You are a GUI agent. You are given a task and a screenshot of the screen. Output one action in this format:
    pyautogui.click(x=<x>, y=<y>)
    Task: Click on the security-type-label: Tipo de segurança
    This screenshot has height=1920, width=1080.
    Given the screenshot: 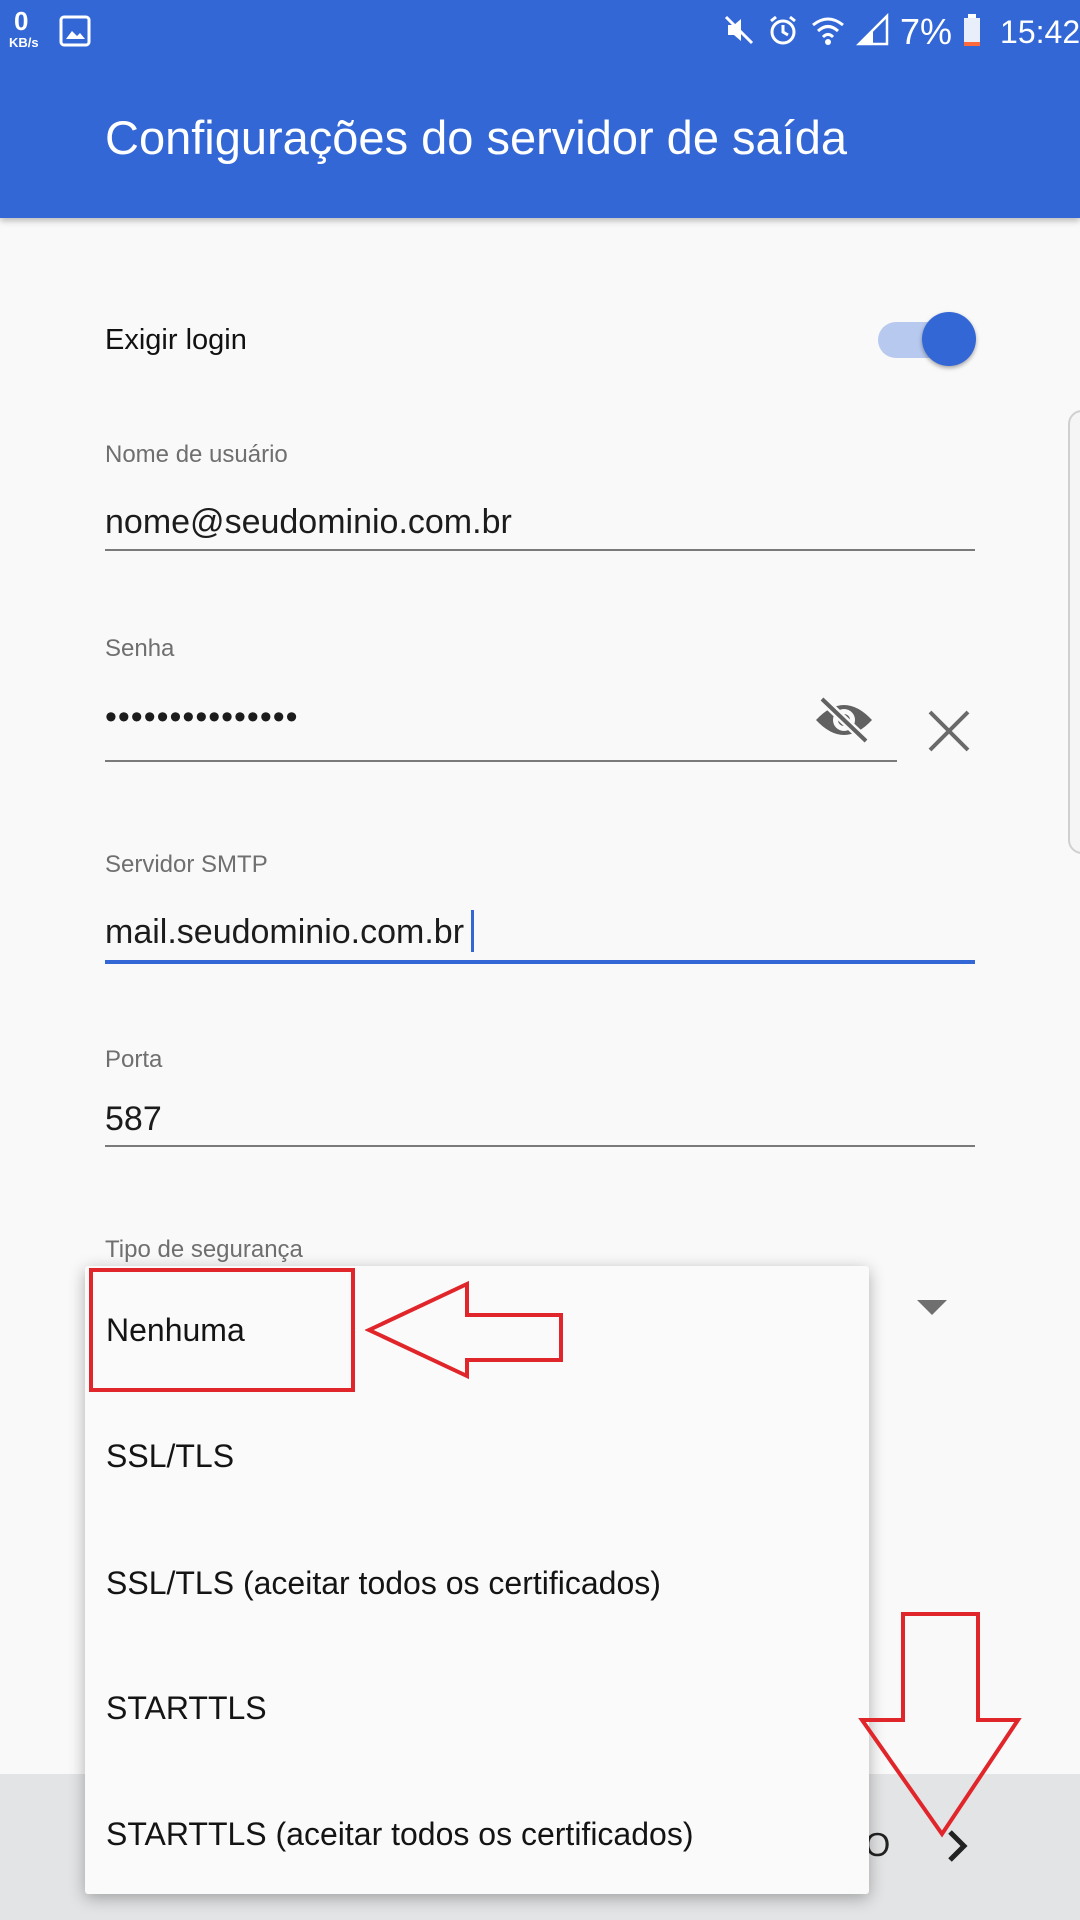 What is the action you would take?
    pyautogui.click(x=204, y=1249)
    